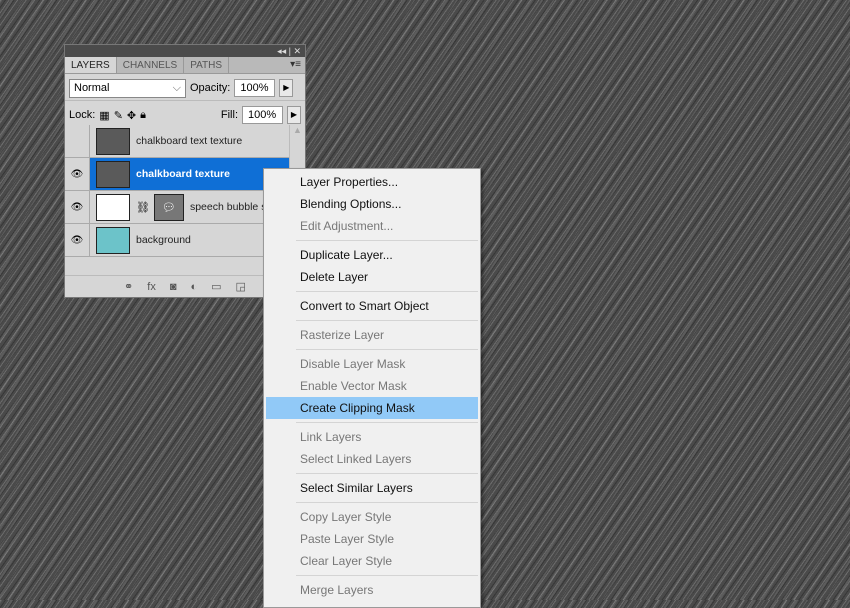  Describe the element at coordinates (262, 115) in the screenshot. I see `fill-input: 100%` at that location.